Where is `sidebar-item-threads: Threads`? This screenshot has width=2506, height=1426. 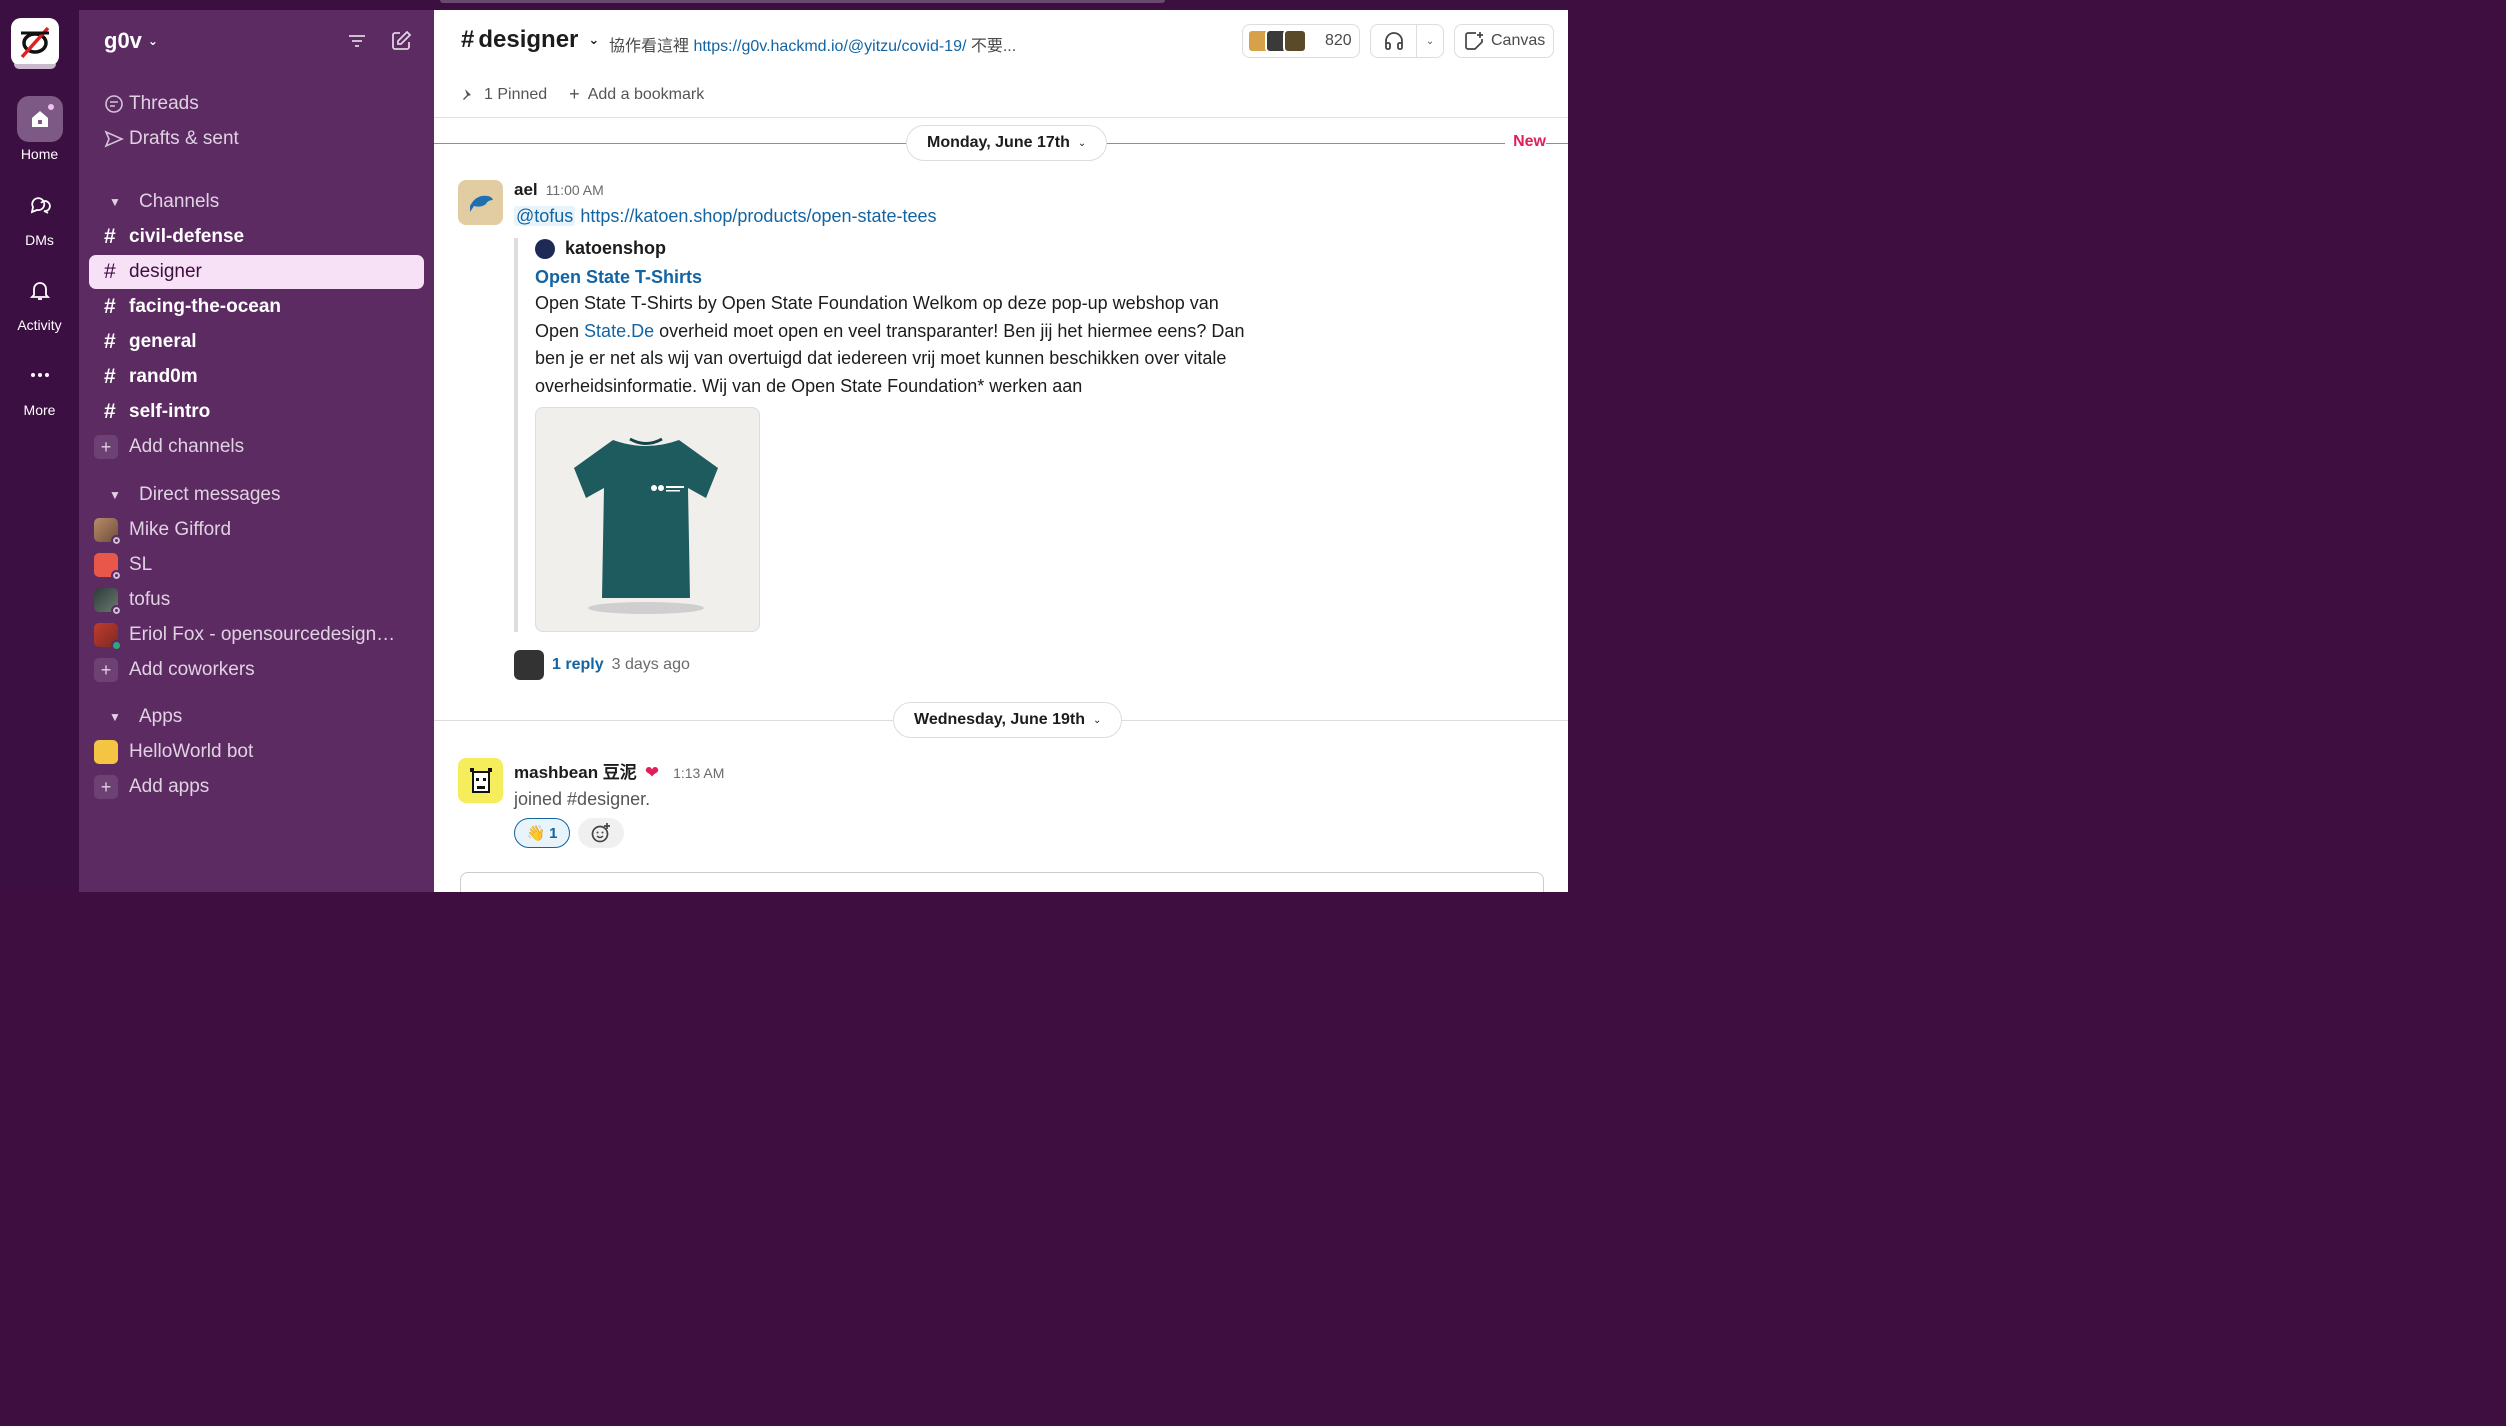 sidebar-item-threads: Threads is located at coordinates (256, 104).